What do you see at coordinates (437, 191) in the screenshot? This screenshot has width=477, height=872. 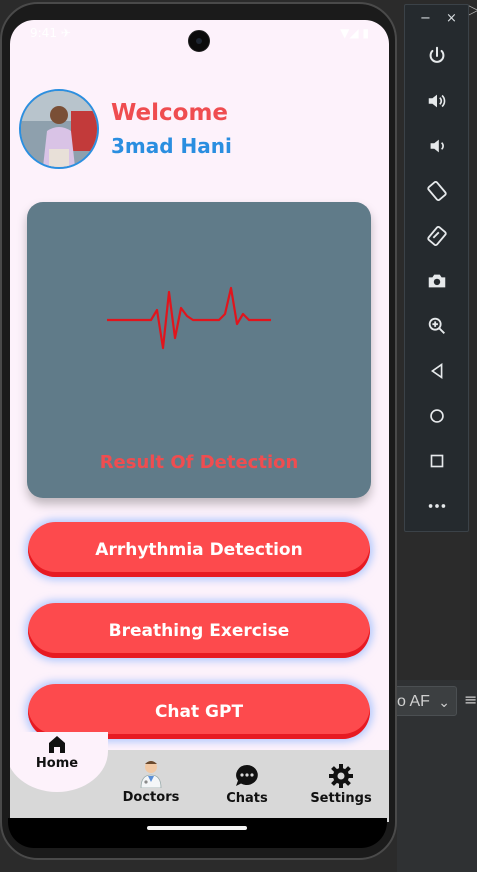 I see `rotate-left-icon` at bounding box center [437, 191].